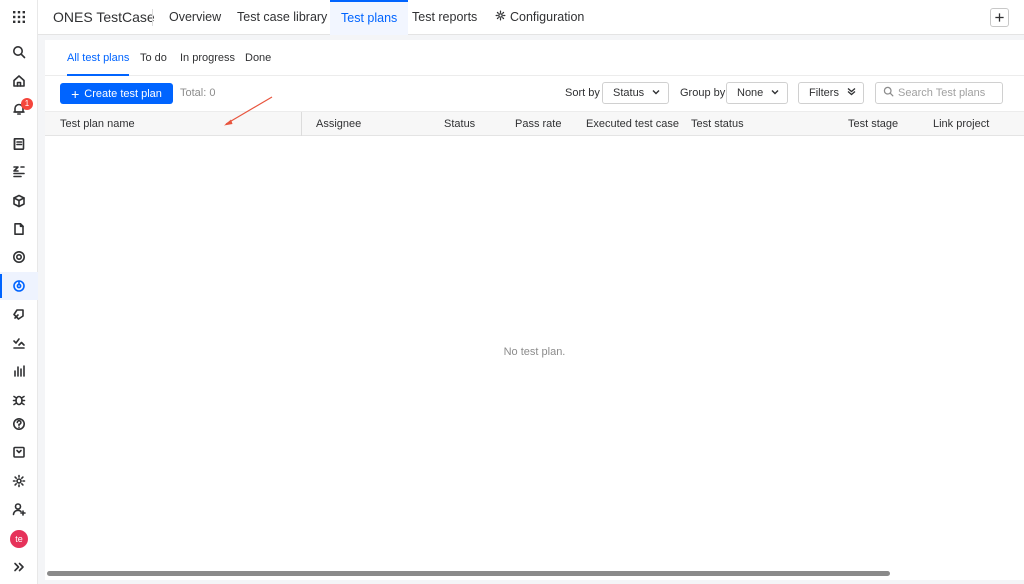 The width and height of the screenshot is (1024, 584). I want to click on filter-chevrons-icon, so click(851, 93).